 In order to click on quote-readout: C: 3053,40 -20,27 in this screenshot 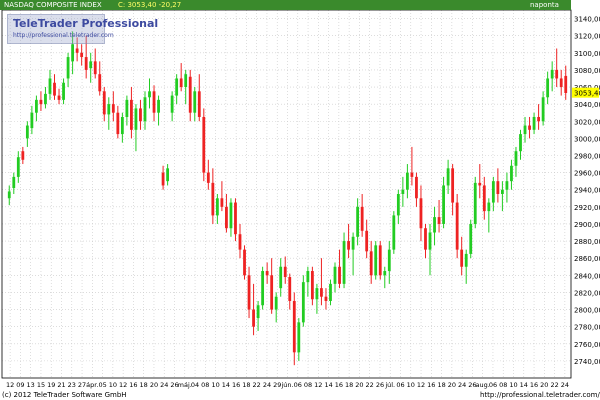, I will do `click(150, 5)`.